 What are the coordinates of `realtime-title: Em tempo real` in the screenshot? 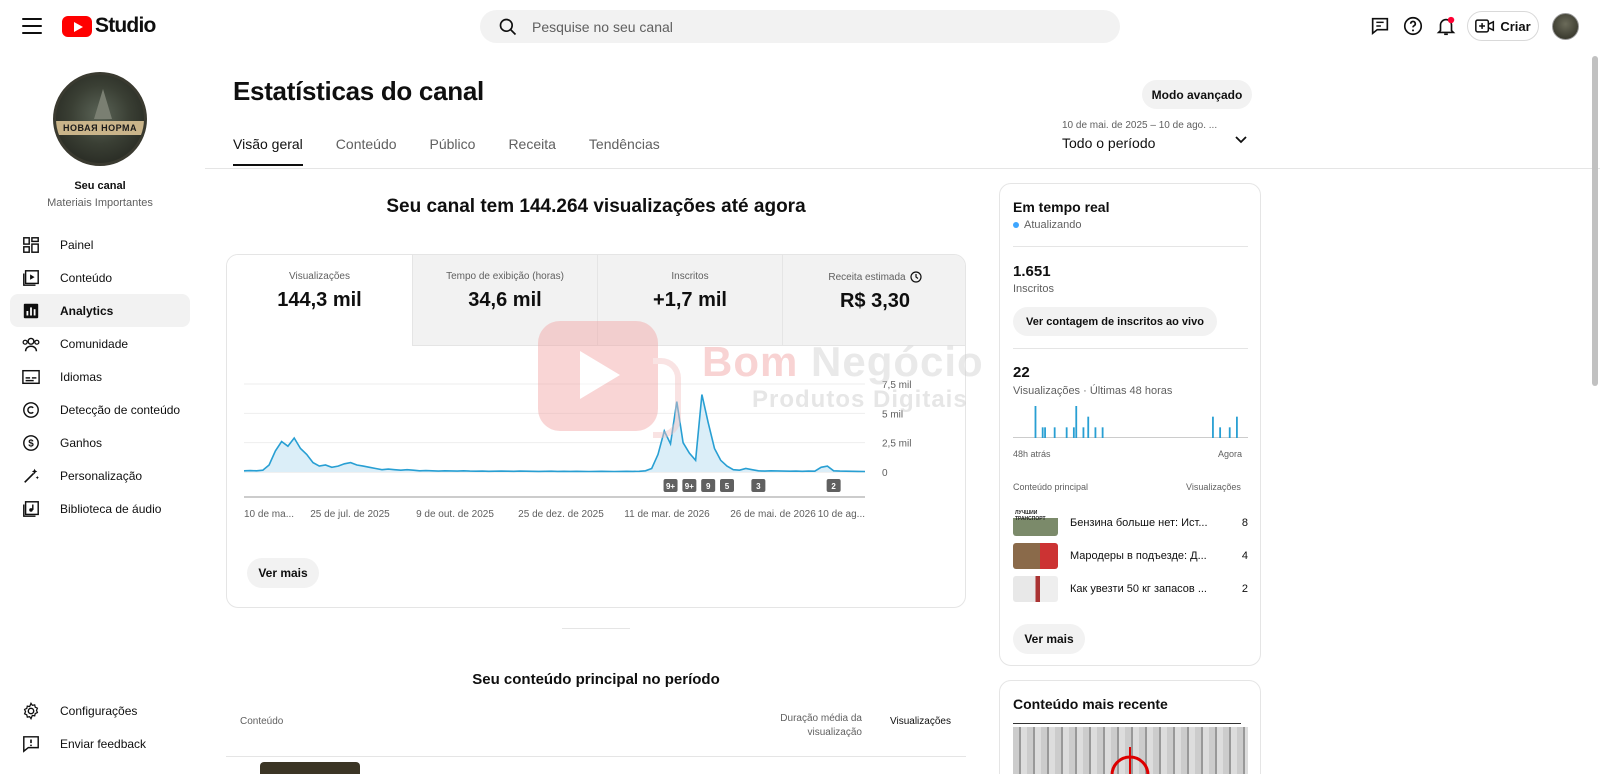 It's located at (1061, 207).